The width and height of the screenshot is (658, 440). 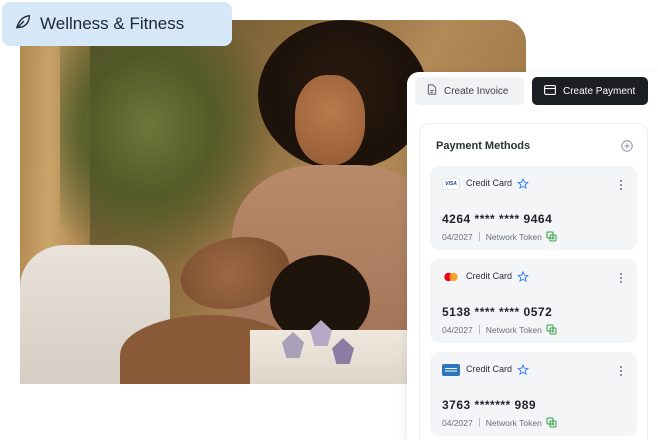 What do you see at coordinates (497, 312) in the screenshot?
I see `card-number: 5138 **** **** 0572` at bounding box center [497, 312].